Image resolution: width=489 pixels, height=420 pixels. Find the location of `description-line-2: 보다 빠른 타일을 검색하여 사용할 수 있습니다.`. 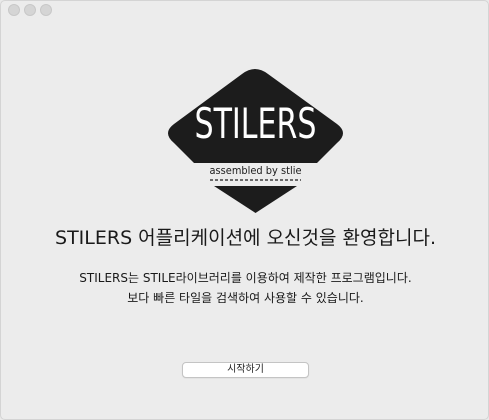

description-line-2: 보다 빠른 타일을 검색하여 사용할 수 있습니다. is located at coordinates (245, 298).